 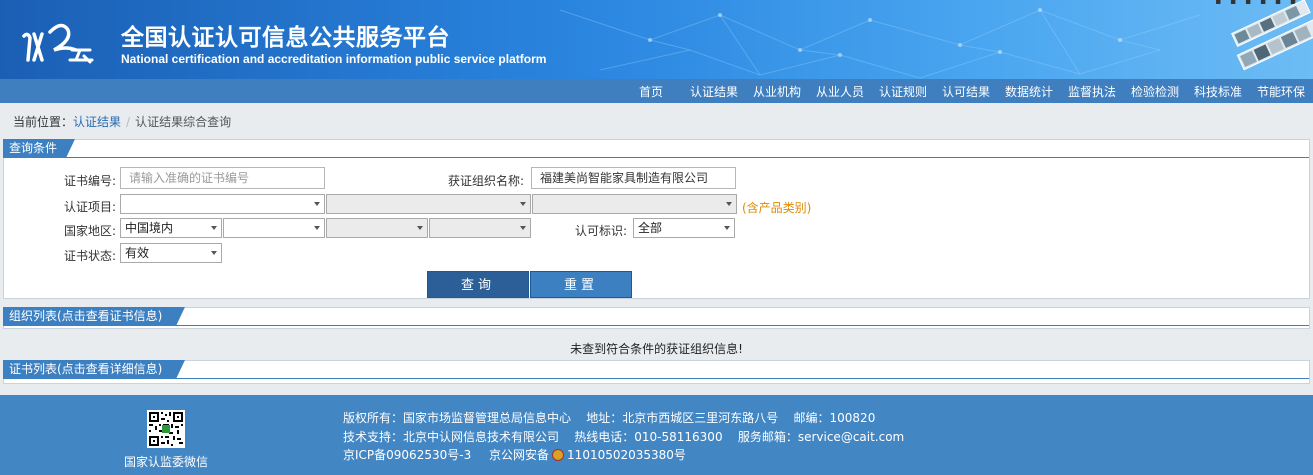 What do you see at coordinates (59, 43) in the screenshot?
I see `site-logo` at bounding box center [59, 43].